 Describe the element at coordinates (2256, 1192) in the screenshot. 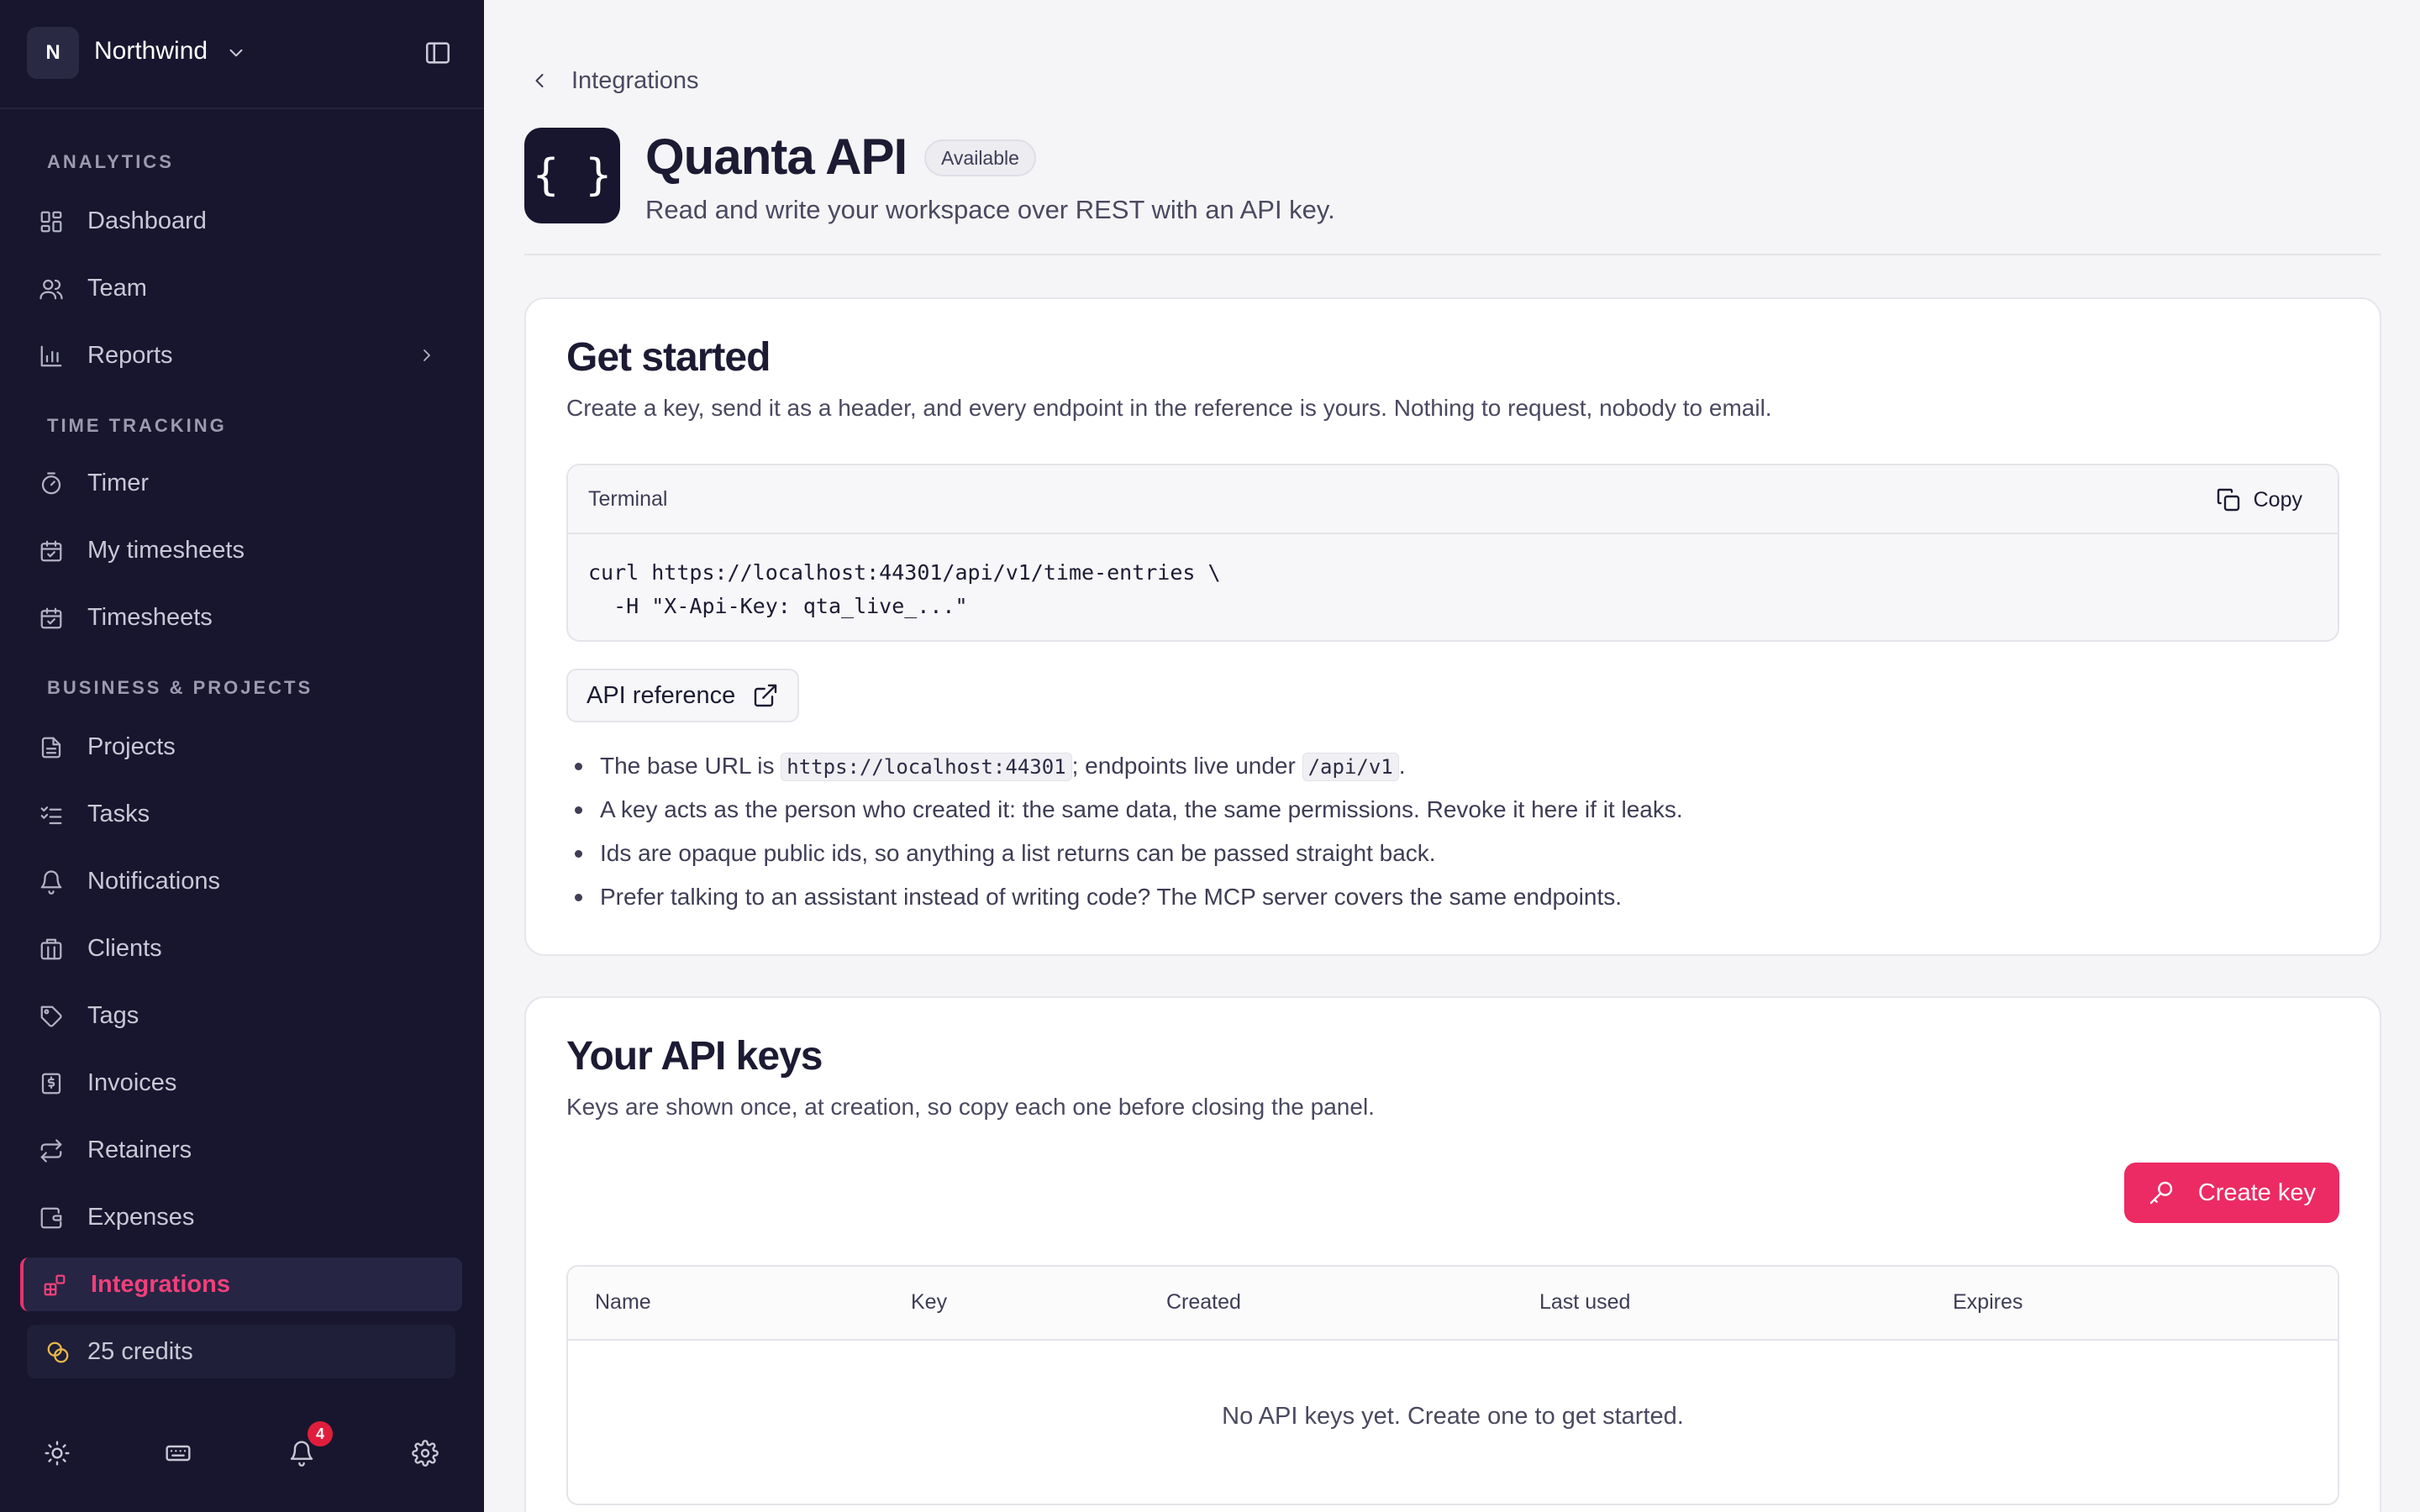

I see `create-key-label: Create key` at that location.